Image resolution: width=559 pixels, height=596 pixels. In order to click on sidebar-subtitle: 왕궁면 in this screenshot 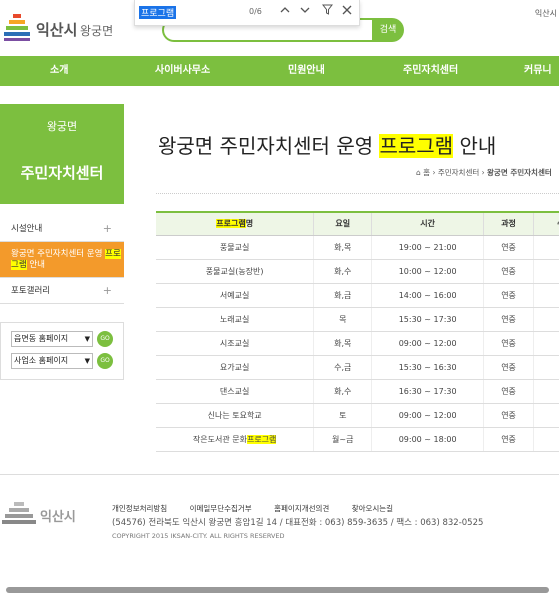, I will do `click(62, 126)`.